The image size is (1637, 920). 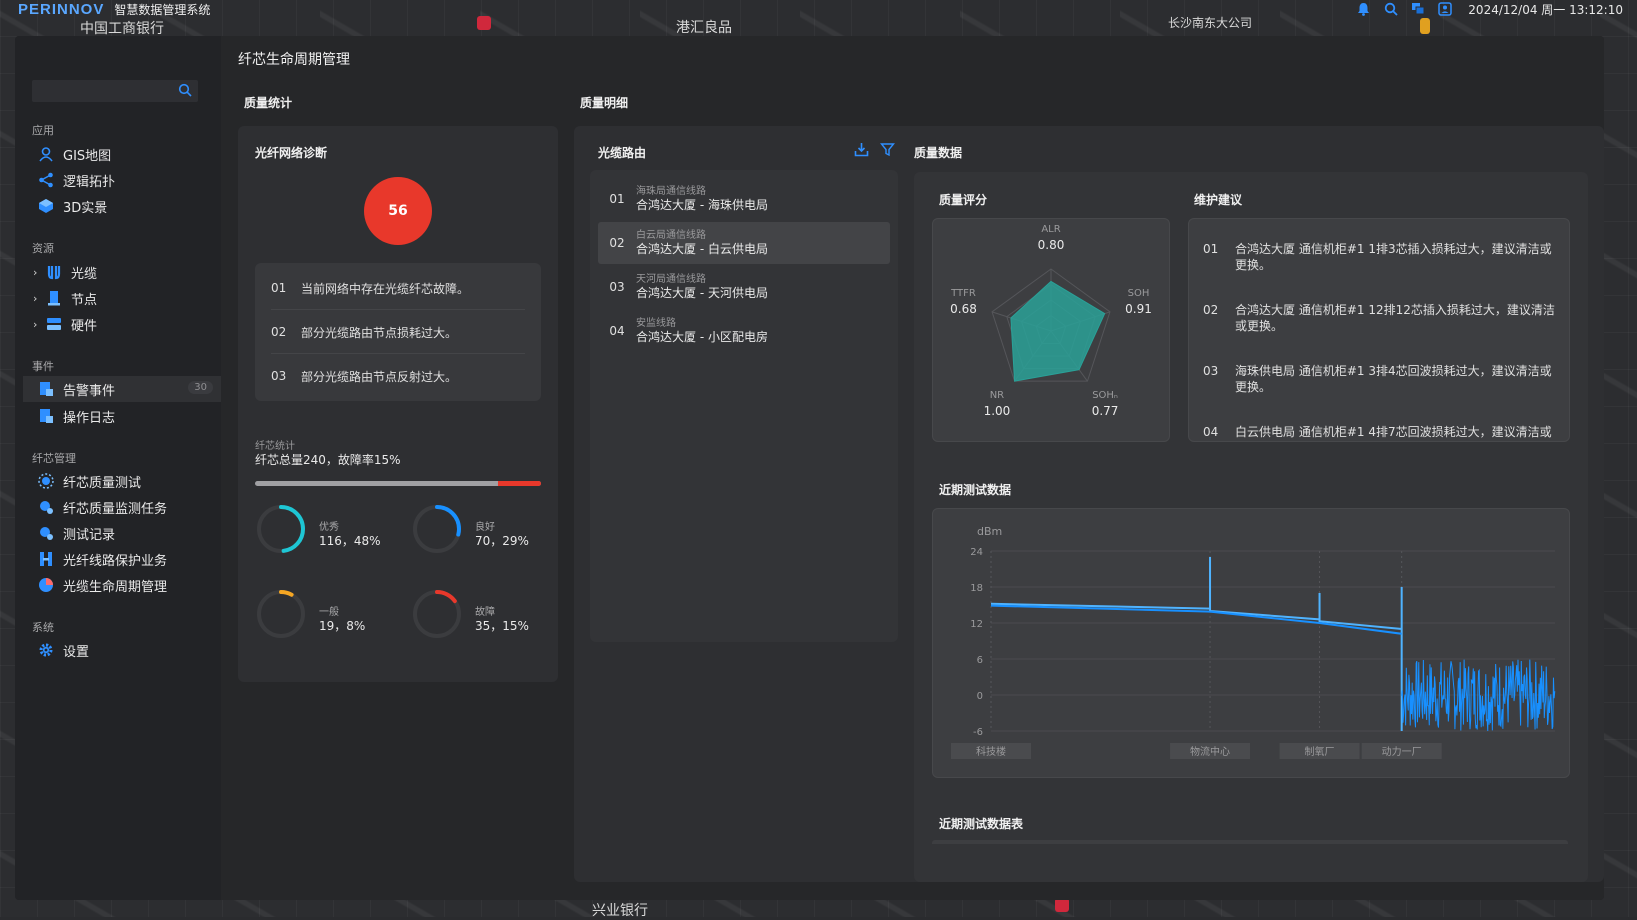 What do you see at coordinates (744, 243) in the screenshot?
I see `route-item: 02 白云局通信线路 合鸿达大厦 - 白云供电局` at bounding box center [744, 243].